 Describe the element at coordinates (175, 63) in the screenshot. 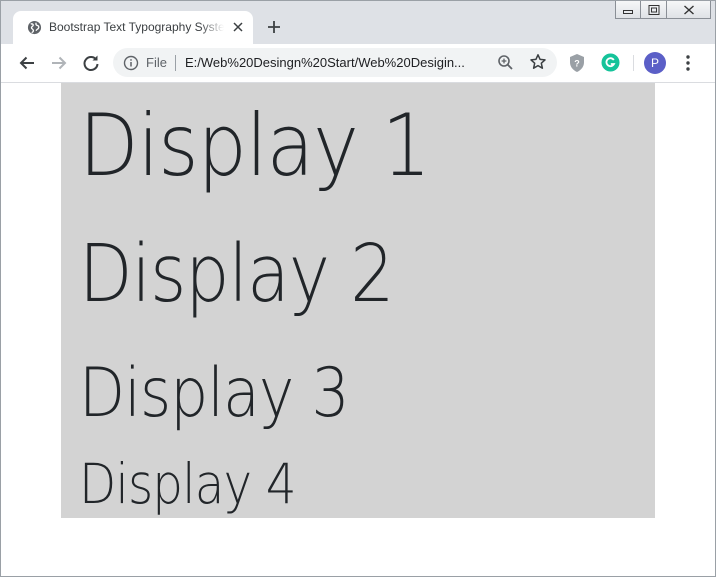

I see `address-separator` at that location.